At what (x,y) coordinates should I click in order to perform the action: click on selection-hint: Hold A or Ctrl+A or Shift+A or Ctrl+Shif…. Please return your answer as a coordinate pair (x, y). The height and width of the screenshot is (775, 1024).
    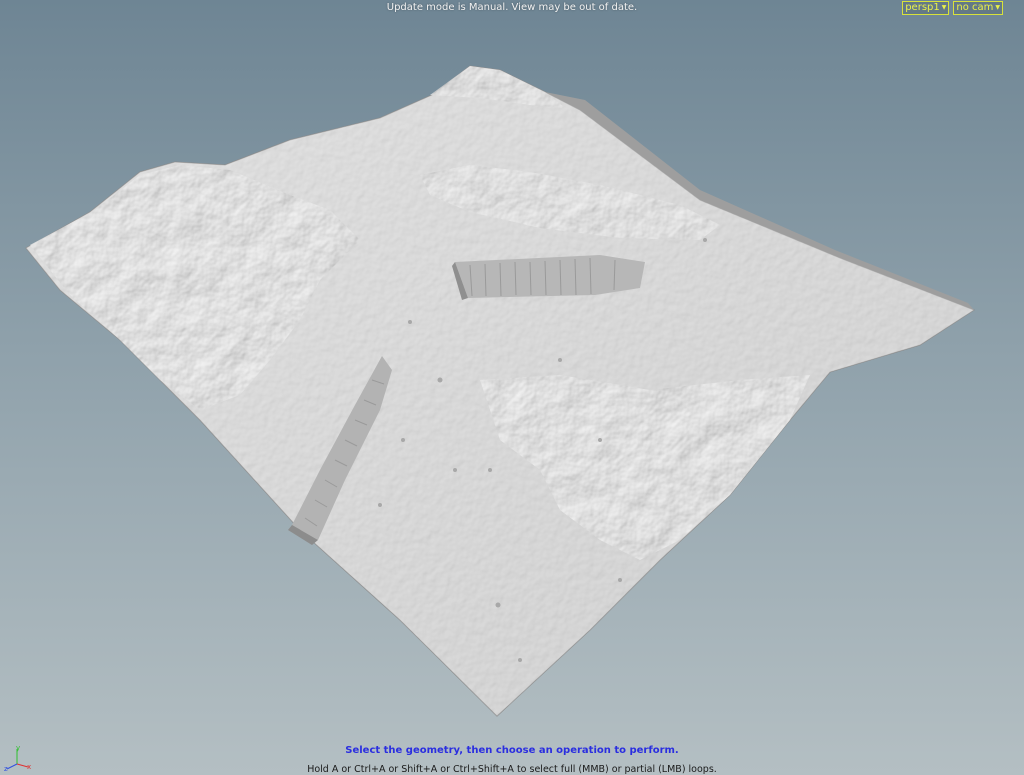
    Looking at the image, I should click on (512, 769).